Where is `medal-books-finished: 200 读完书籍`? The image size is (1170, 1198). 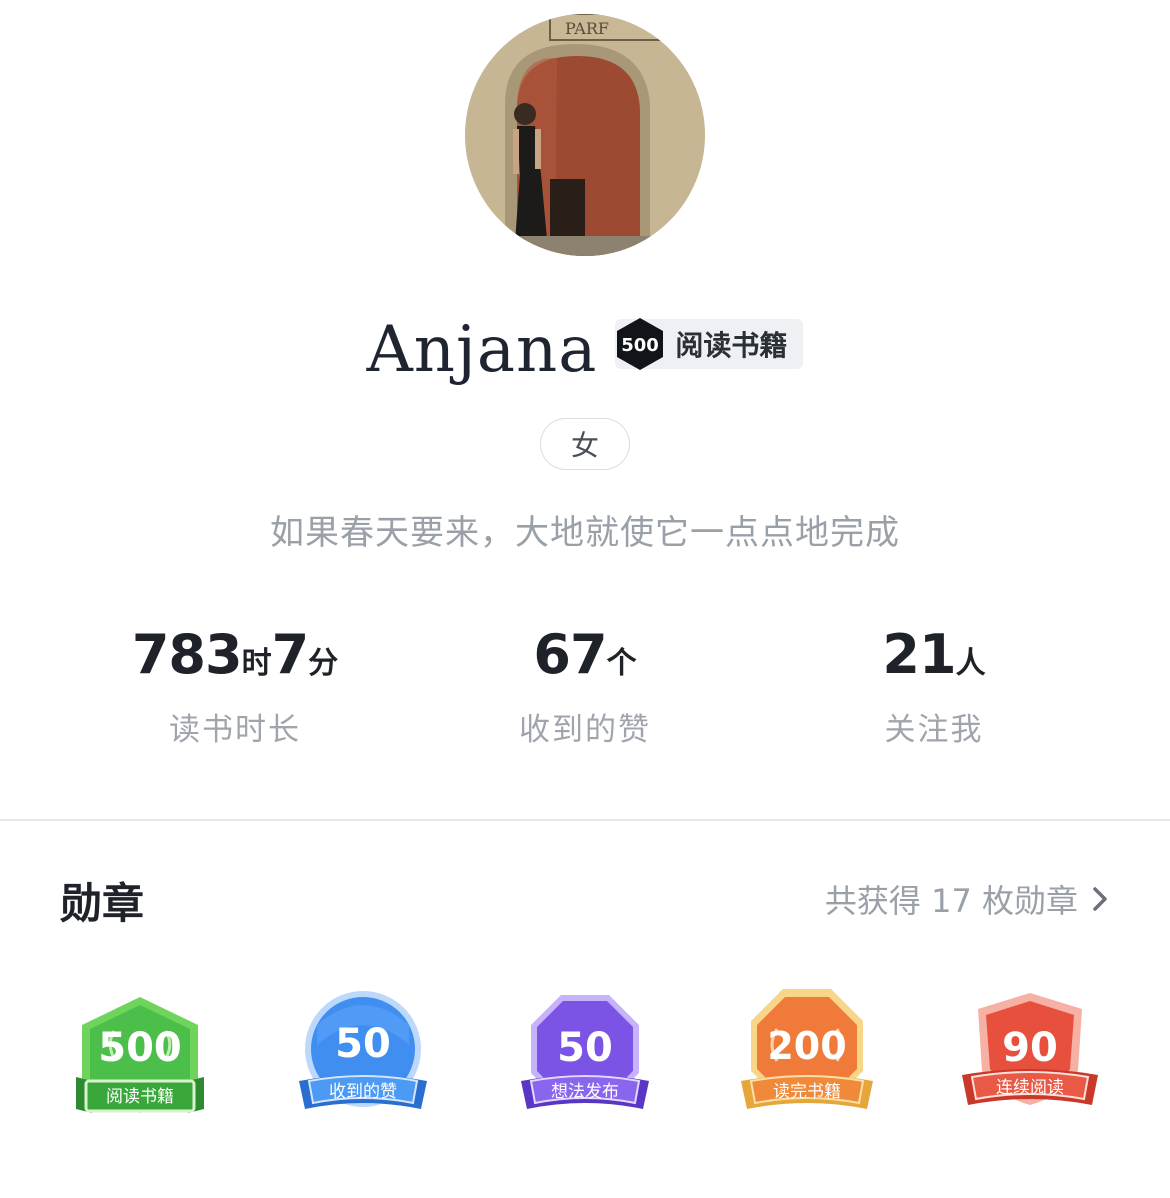
medal-books-finished: 200 读完书籍 is located at coordinates (807, 1060).